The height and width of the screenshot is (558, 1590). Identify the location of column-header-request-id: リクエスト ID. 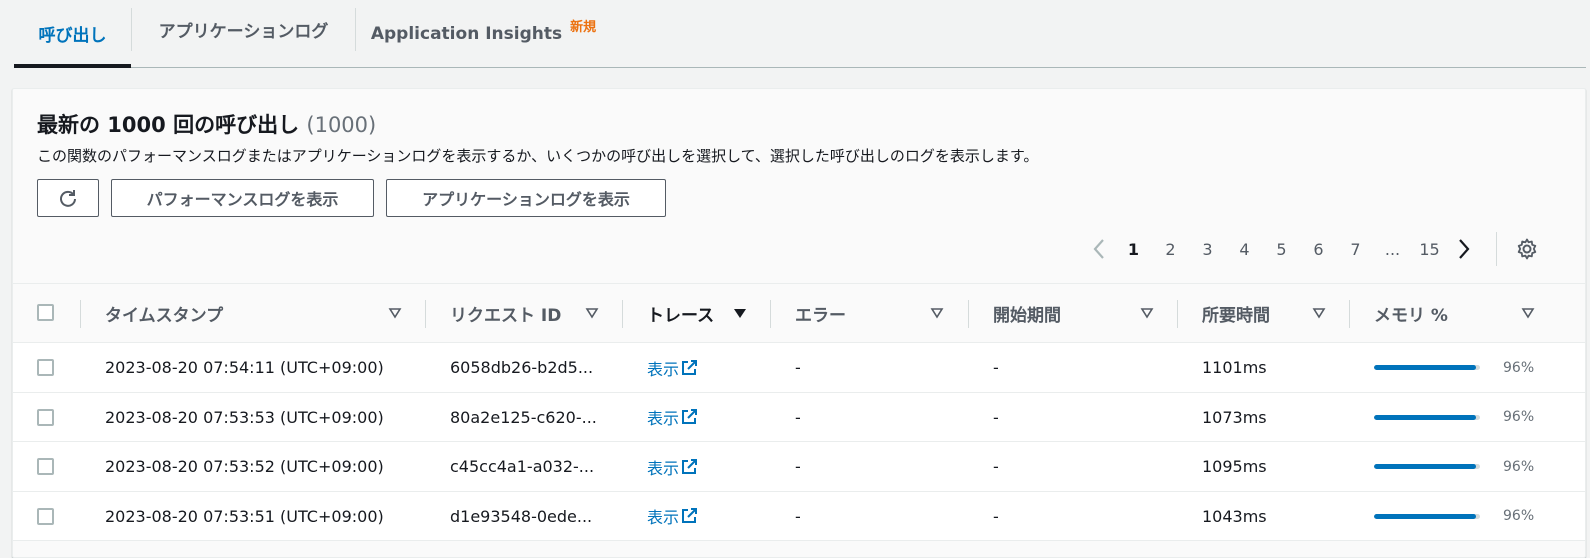
(505, 313).